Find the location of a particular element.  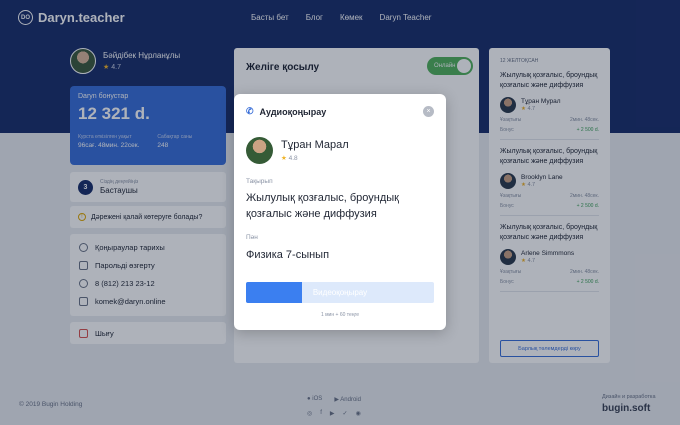

subject-label: Пән is located at coordinates (252, 237).